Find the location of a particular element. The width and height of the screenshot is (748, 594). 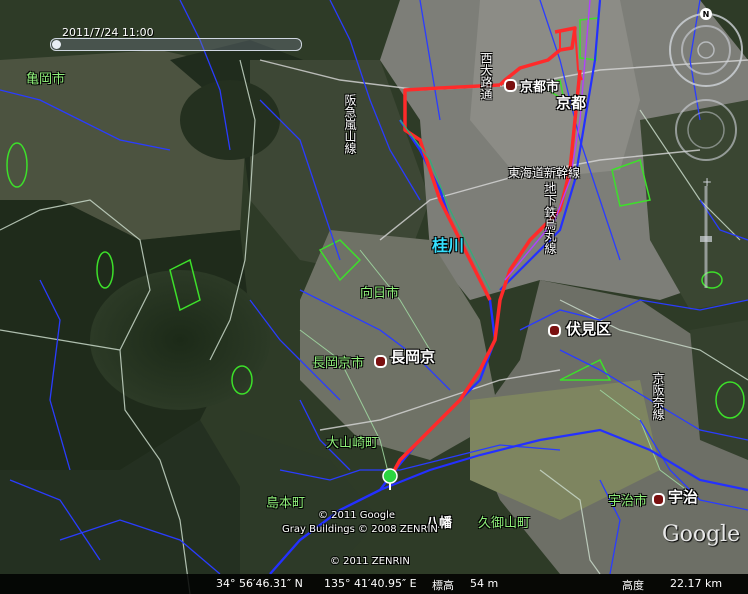

label-nagaokakyo: 長岡京 is located at coordinates (413, 357).